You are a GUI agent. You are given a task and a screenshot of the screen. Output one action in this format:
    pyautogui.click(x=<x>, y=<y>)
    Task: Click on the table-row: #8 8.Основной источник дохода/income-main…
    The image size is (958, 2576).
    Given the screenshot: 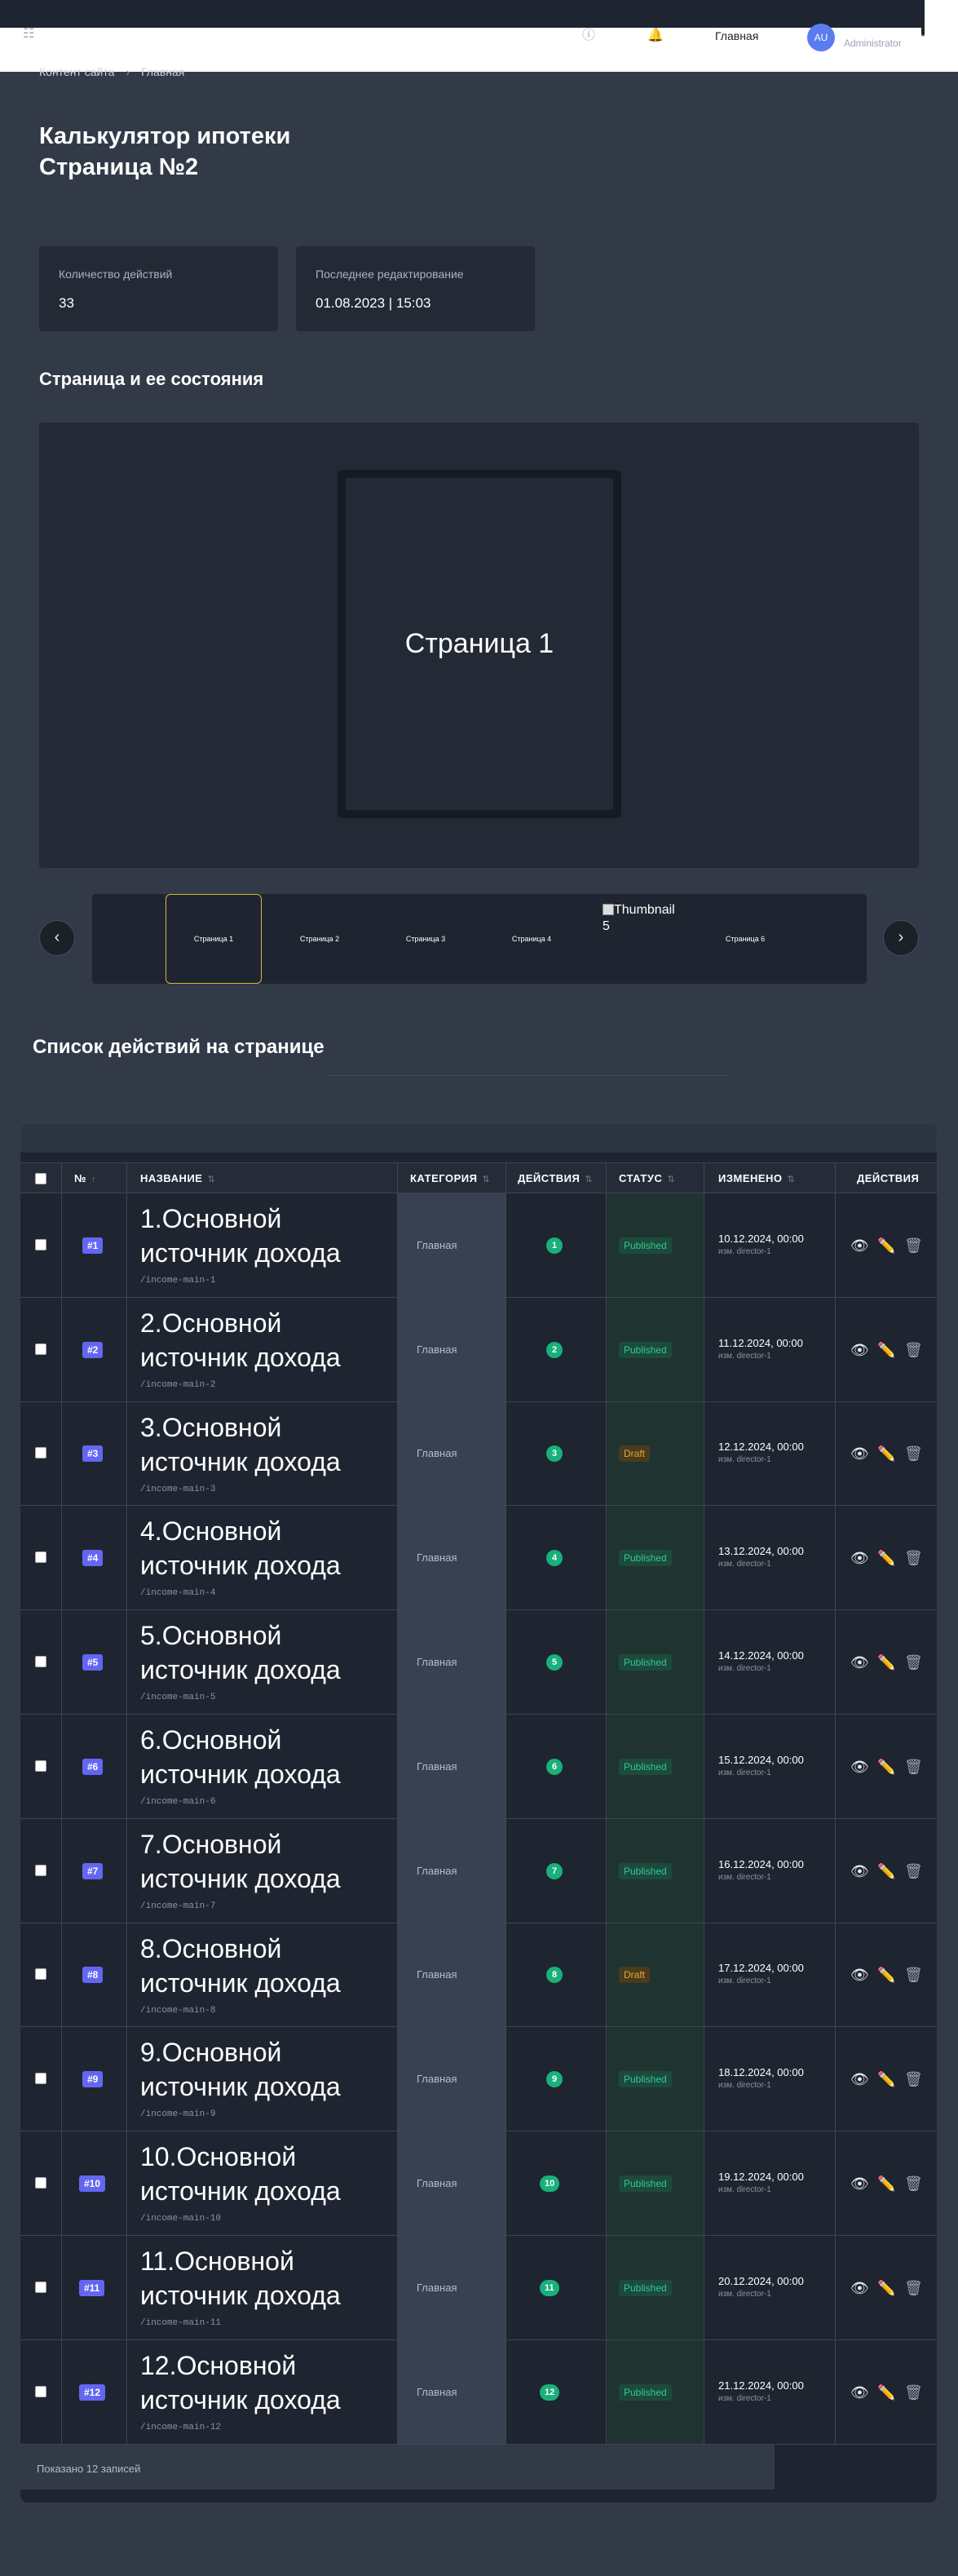 What is the action you would take?
    pyautogui.click(x=478, y=1975)
    